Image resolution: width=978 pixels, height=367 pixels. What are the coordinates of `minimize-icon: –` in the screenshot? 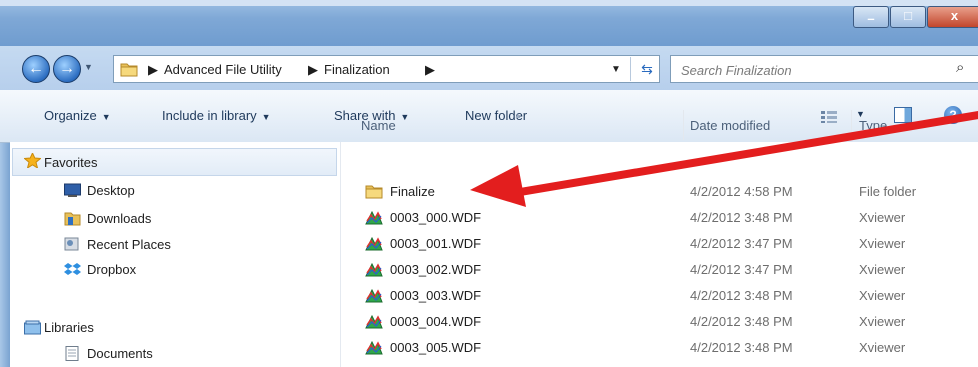 It's located at (871, 18).